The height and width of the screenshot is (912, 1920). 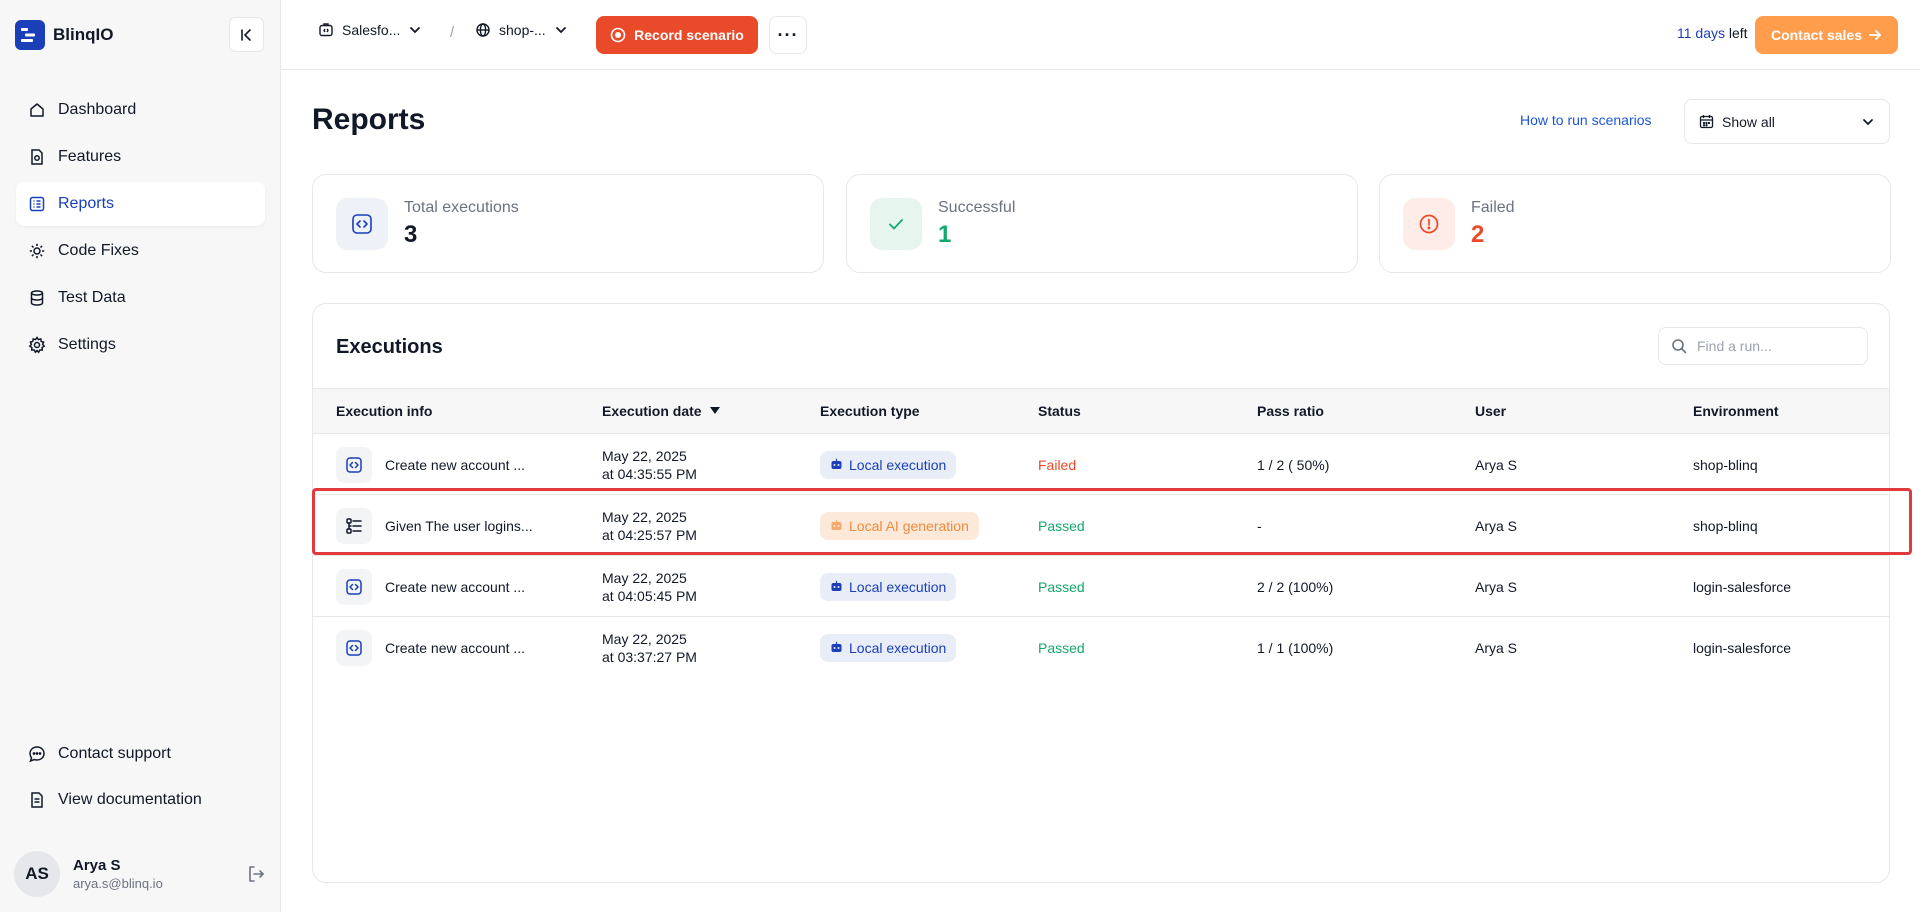 I want to click on robot-icon, so click(x=836, y=585).